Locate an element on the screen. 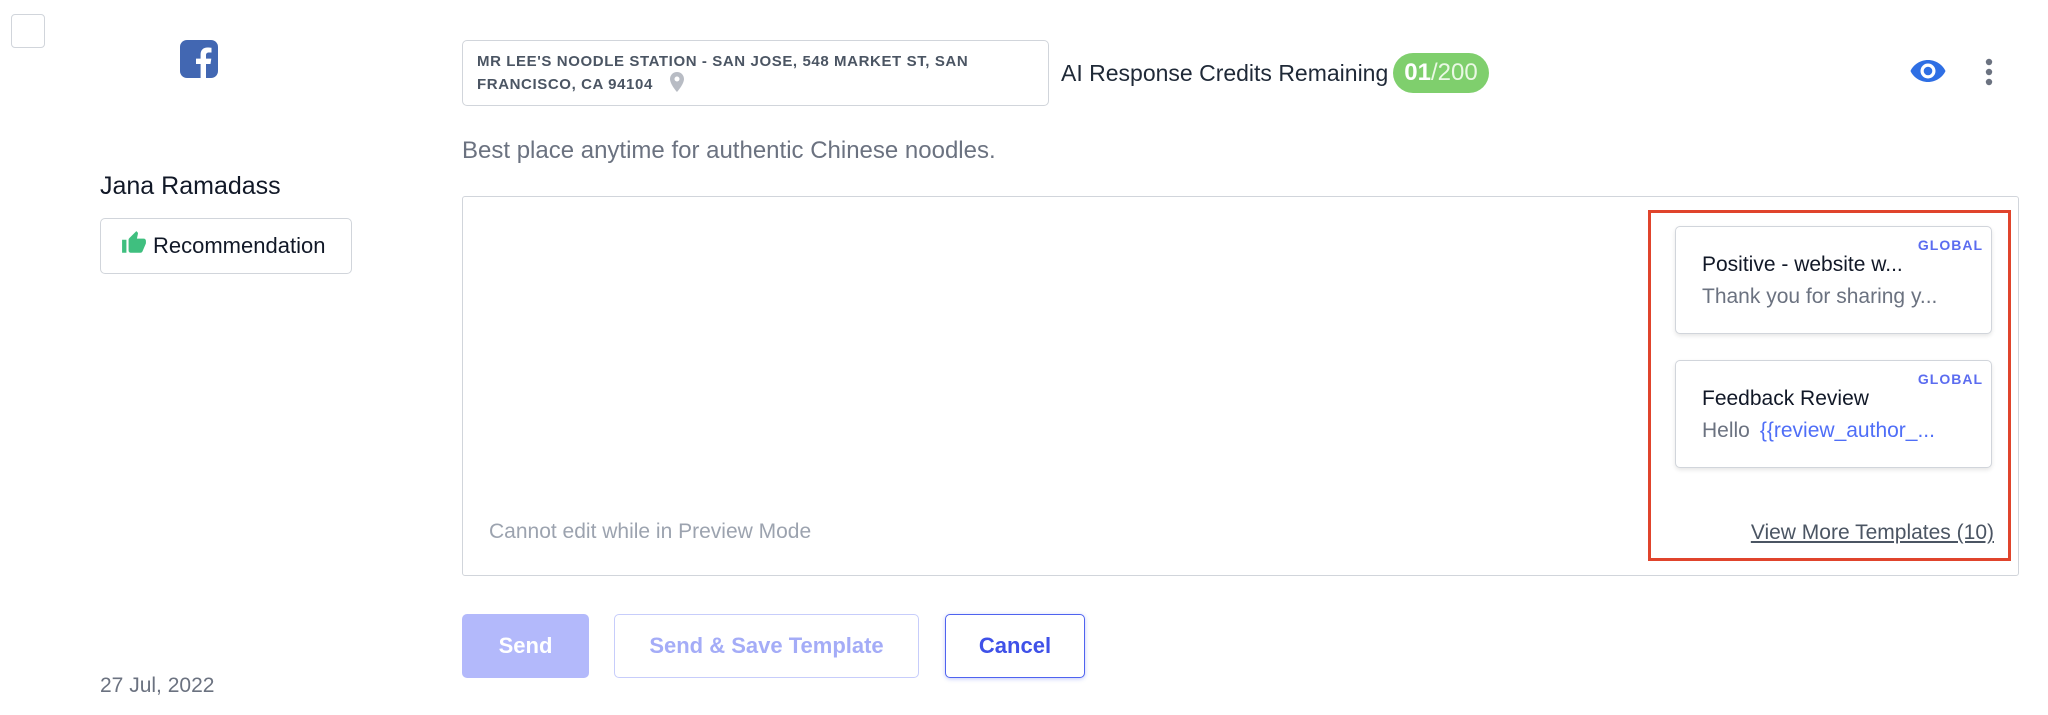 Image resolution: width=2048 pixels, height=715 pixels. send-save-template-button: Send & Save Template is located at coordinates (766, 646).